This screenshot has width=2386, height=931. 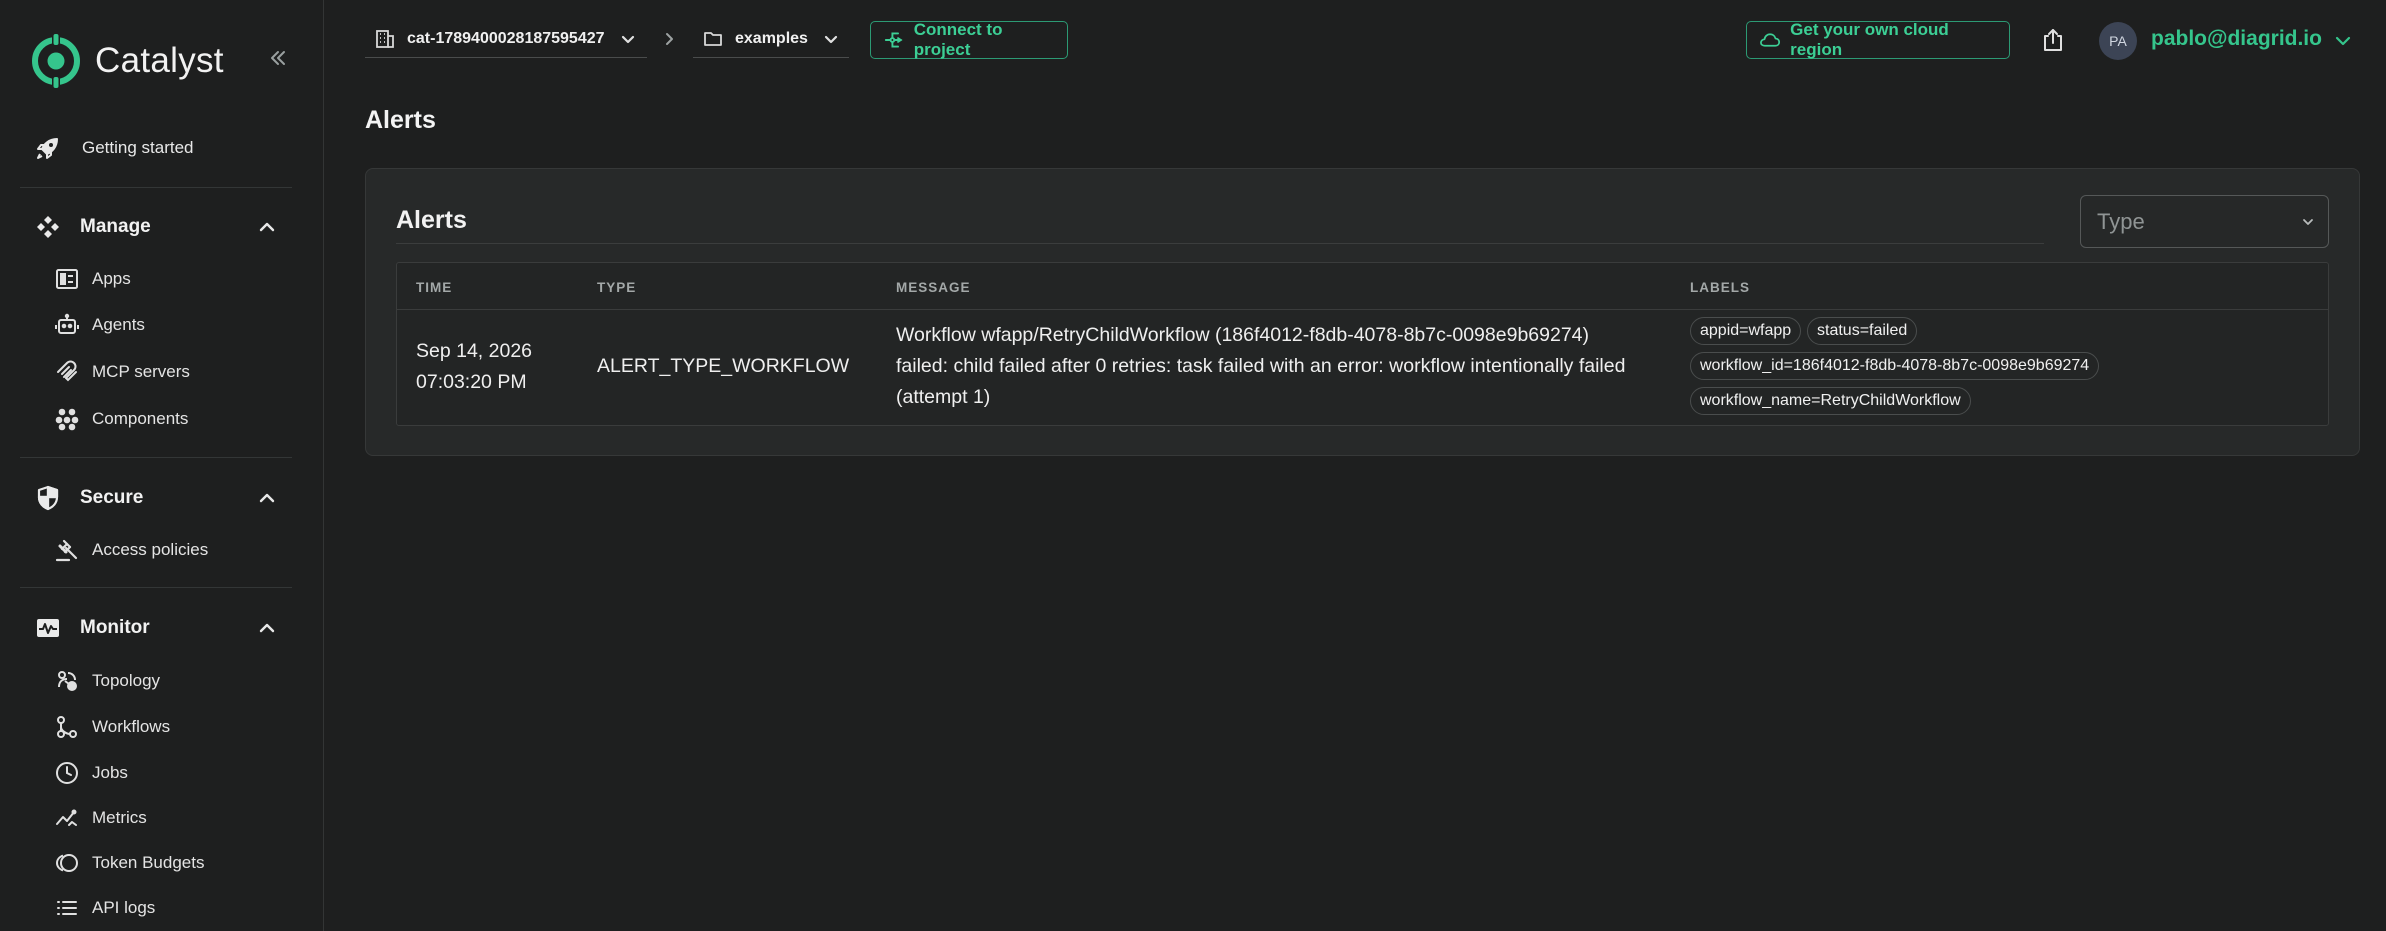 I want to click on sidebar-item-components: Components, so click(x=121, y=419).